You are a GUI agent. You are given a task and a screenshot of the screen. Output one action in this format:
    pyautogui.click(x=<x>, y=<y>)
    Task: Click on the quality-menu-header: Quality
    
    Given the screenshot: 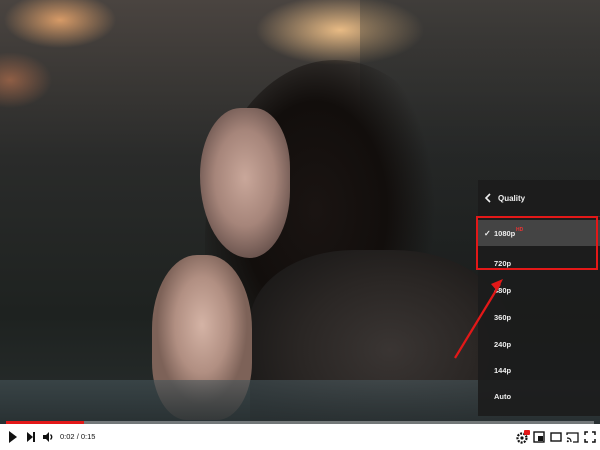 What is the action you would take?
    pyautogui.click(x=539, y=198)
    